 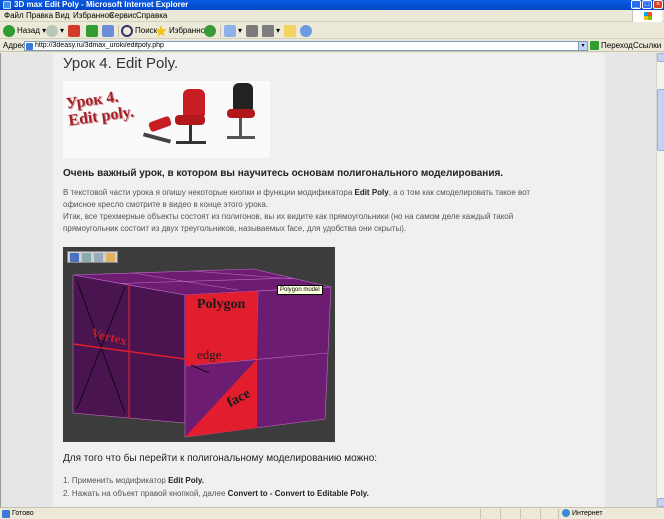 What do you see at coordinates (611, 46) in the screenshot?
I see `go-button: Переход` at bounding box center [611, 46].